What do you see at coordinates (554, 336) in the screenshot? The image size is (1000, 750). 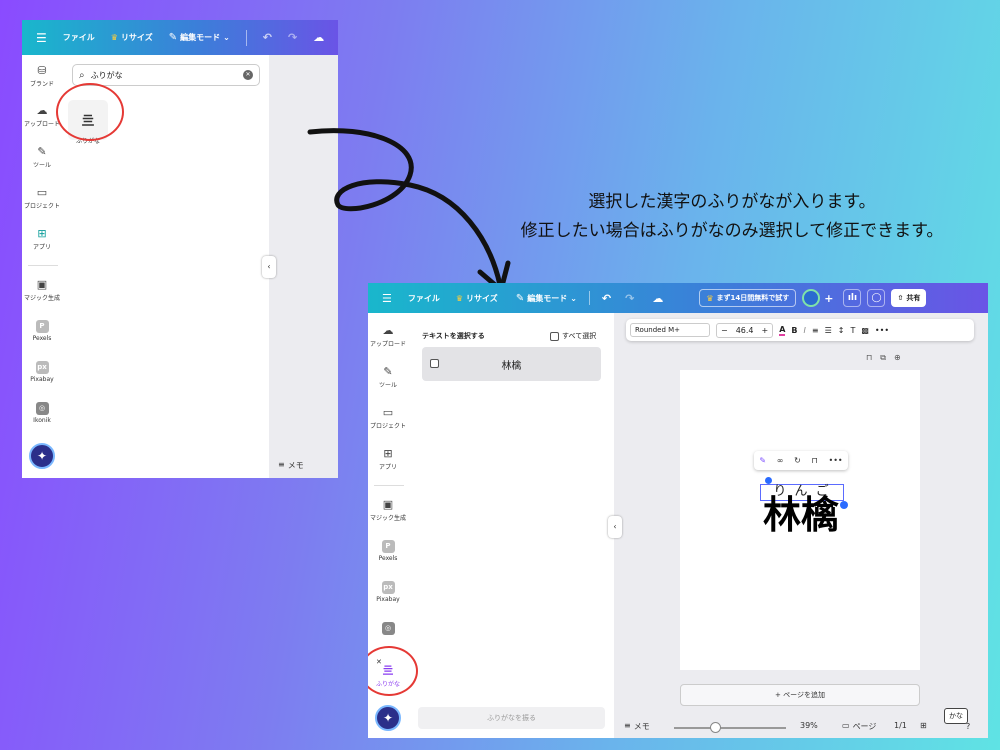 I see `select-all-checkbox` at bounding box center [554, 336].